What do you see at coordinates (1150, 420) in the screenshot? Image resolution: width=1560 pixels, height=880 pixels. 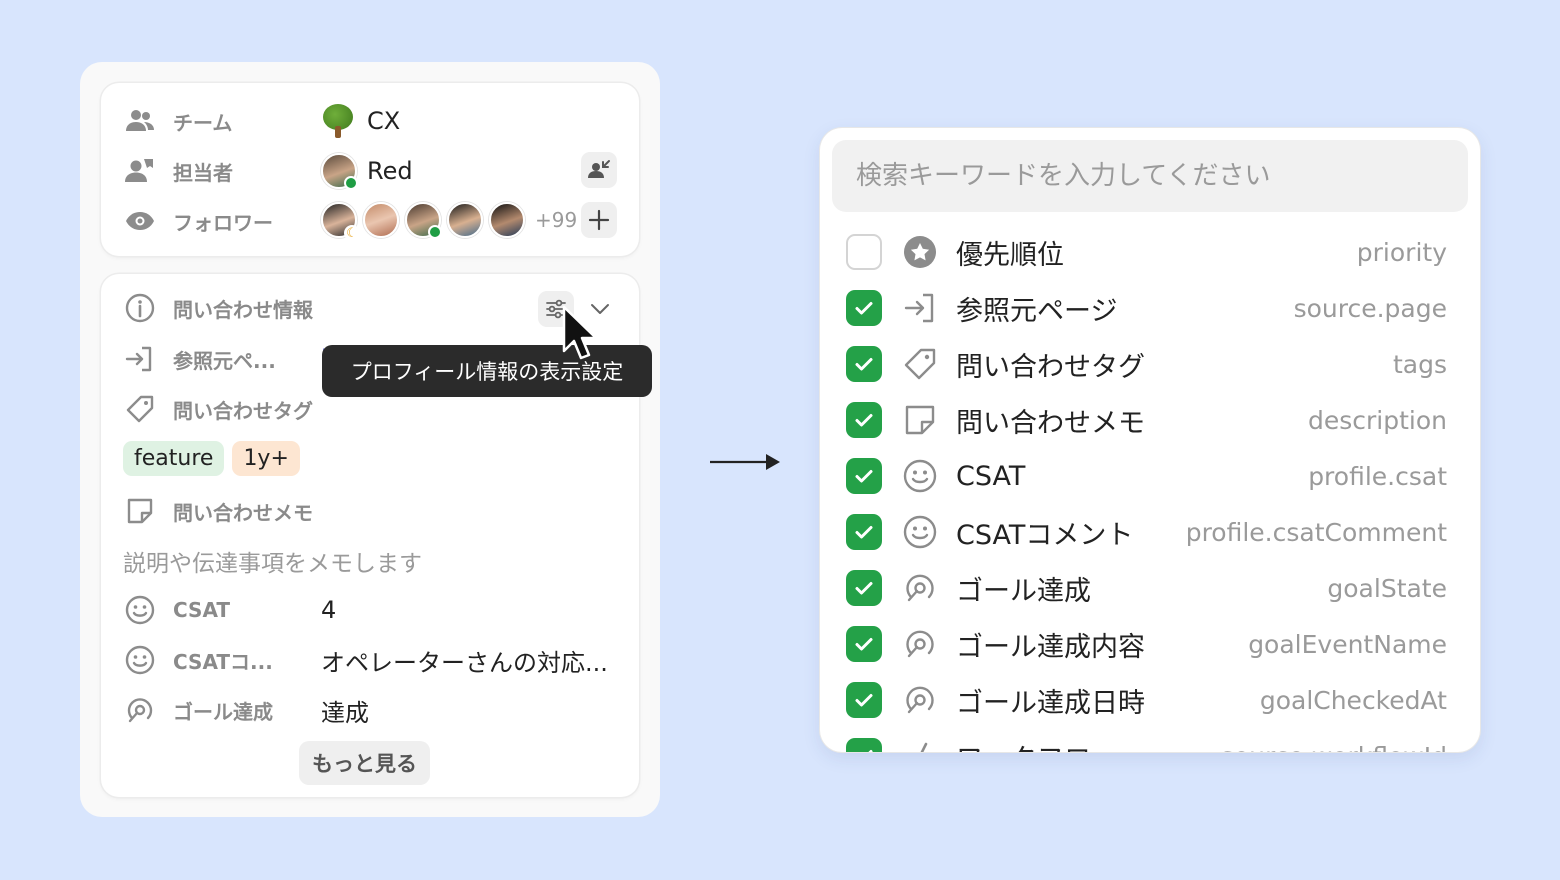 I see `field-option-row: 問い合わせメモ description` at bounding box center [1150, 420].